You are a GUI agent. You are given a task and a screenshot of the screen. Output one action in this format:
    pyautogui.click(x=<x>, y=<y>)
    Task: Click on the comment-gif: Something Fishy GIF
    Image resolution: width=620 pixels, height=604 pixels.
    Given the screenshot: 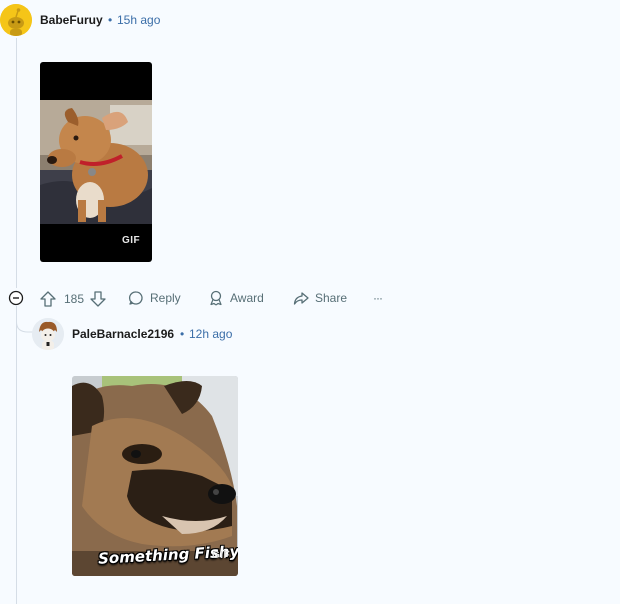 What is the action you would take?
    pyautogui.click(x=155, y=476)
    